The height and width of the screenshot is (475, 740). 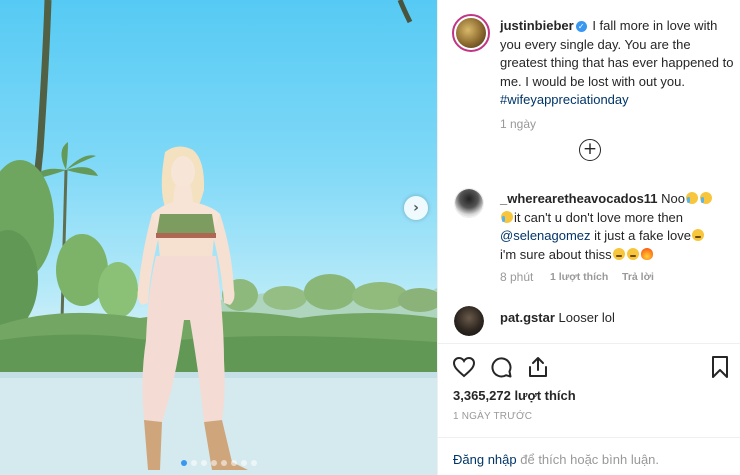 What do you see at coordinates (545, 235) in the screenshot?
I see `comment-mention: @selenagomez` at bounding box center [545, 235].